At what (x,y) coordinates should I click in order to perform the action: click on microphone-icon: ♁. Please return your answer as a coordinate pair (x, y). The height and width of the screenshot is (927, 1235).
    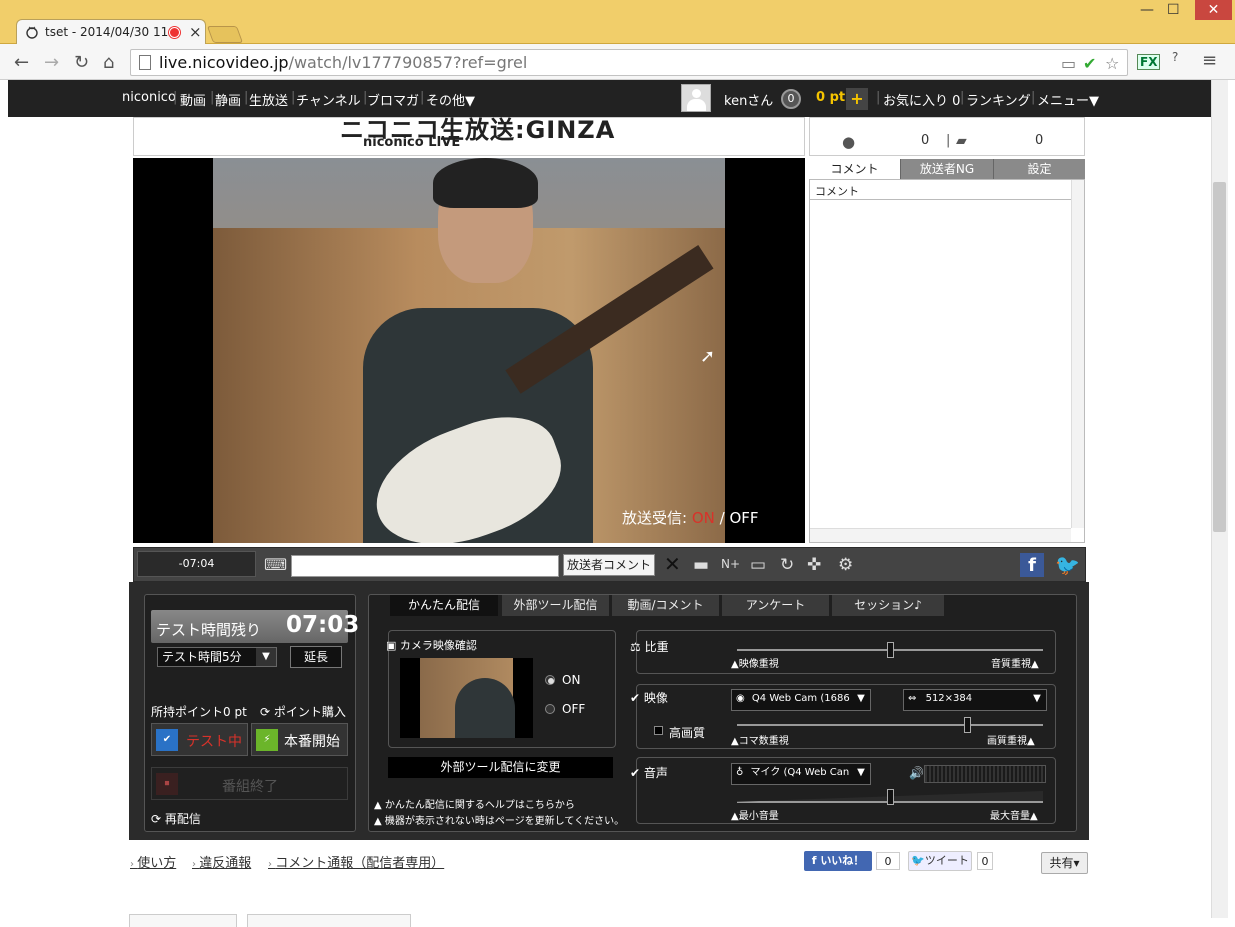
    Looking at the image, I should click on (740, 772).